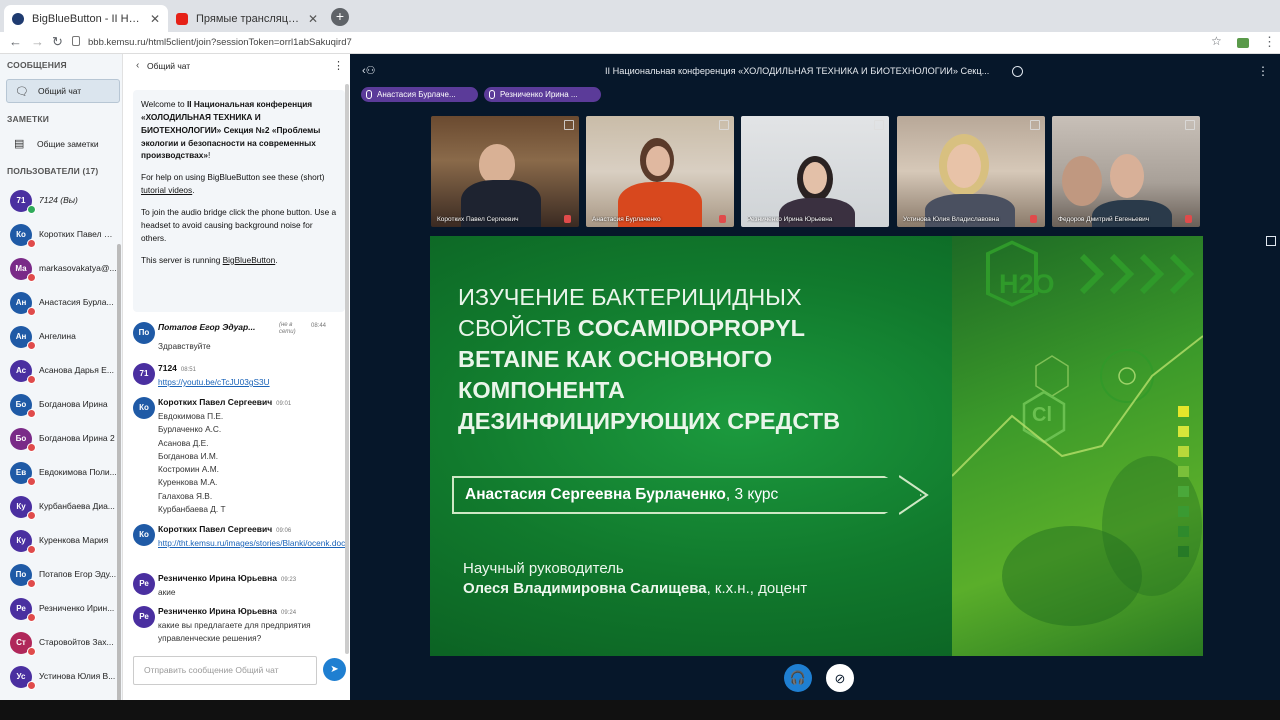 The image size is (1280, 720). I want to click on extension-icon, so click(1243, 43).